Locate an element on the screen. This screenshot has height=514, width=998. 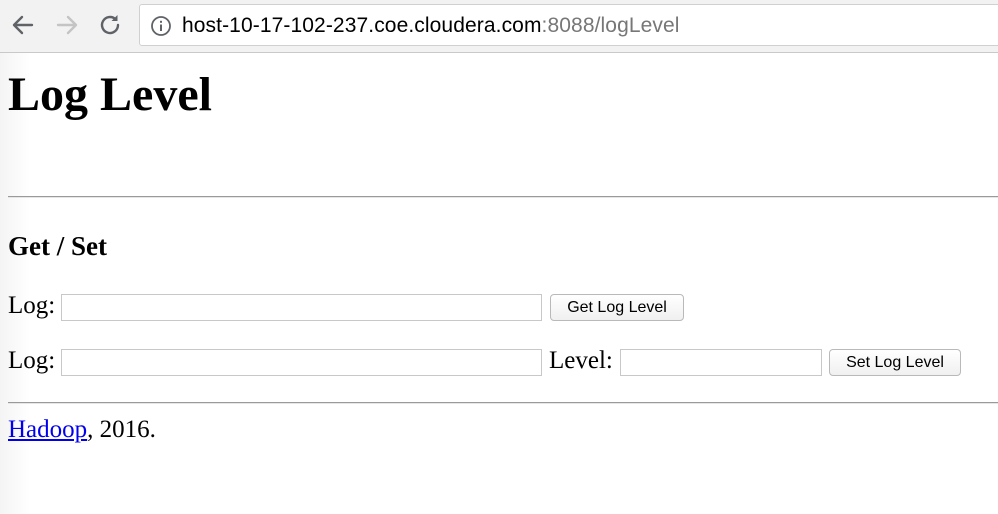
back-button is located at coordinates (23, 25).